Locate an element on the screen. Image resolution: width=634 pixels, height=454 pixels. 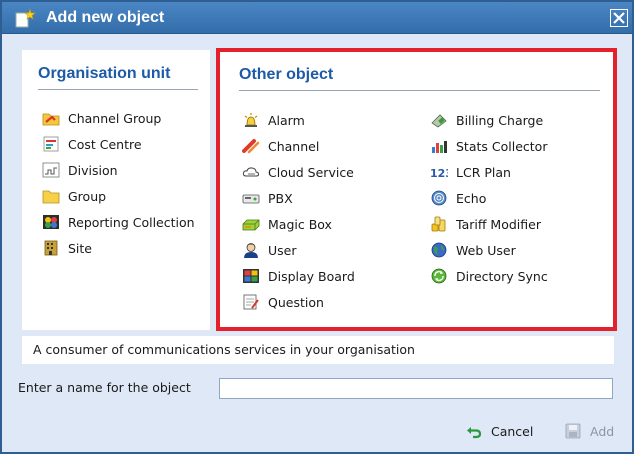
object-item-alarm: Alarm is located at coordinates (273, 120).